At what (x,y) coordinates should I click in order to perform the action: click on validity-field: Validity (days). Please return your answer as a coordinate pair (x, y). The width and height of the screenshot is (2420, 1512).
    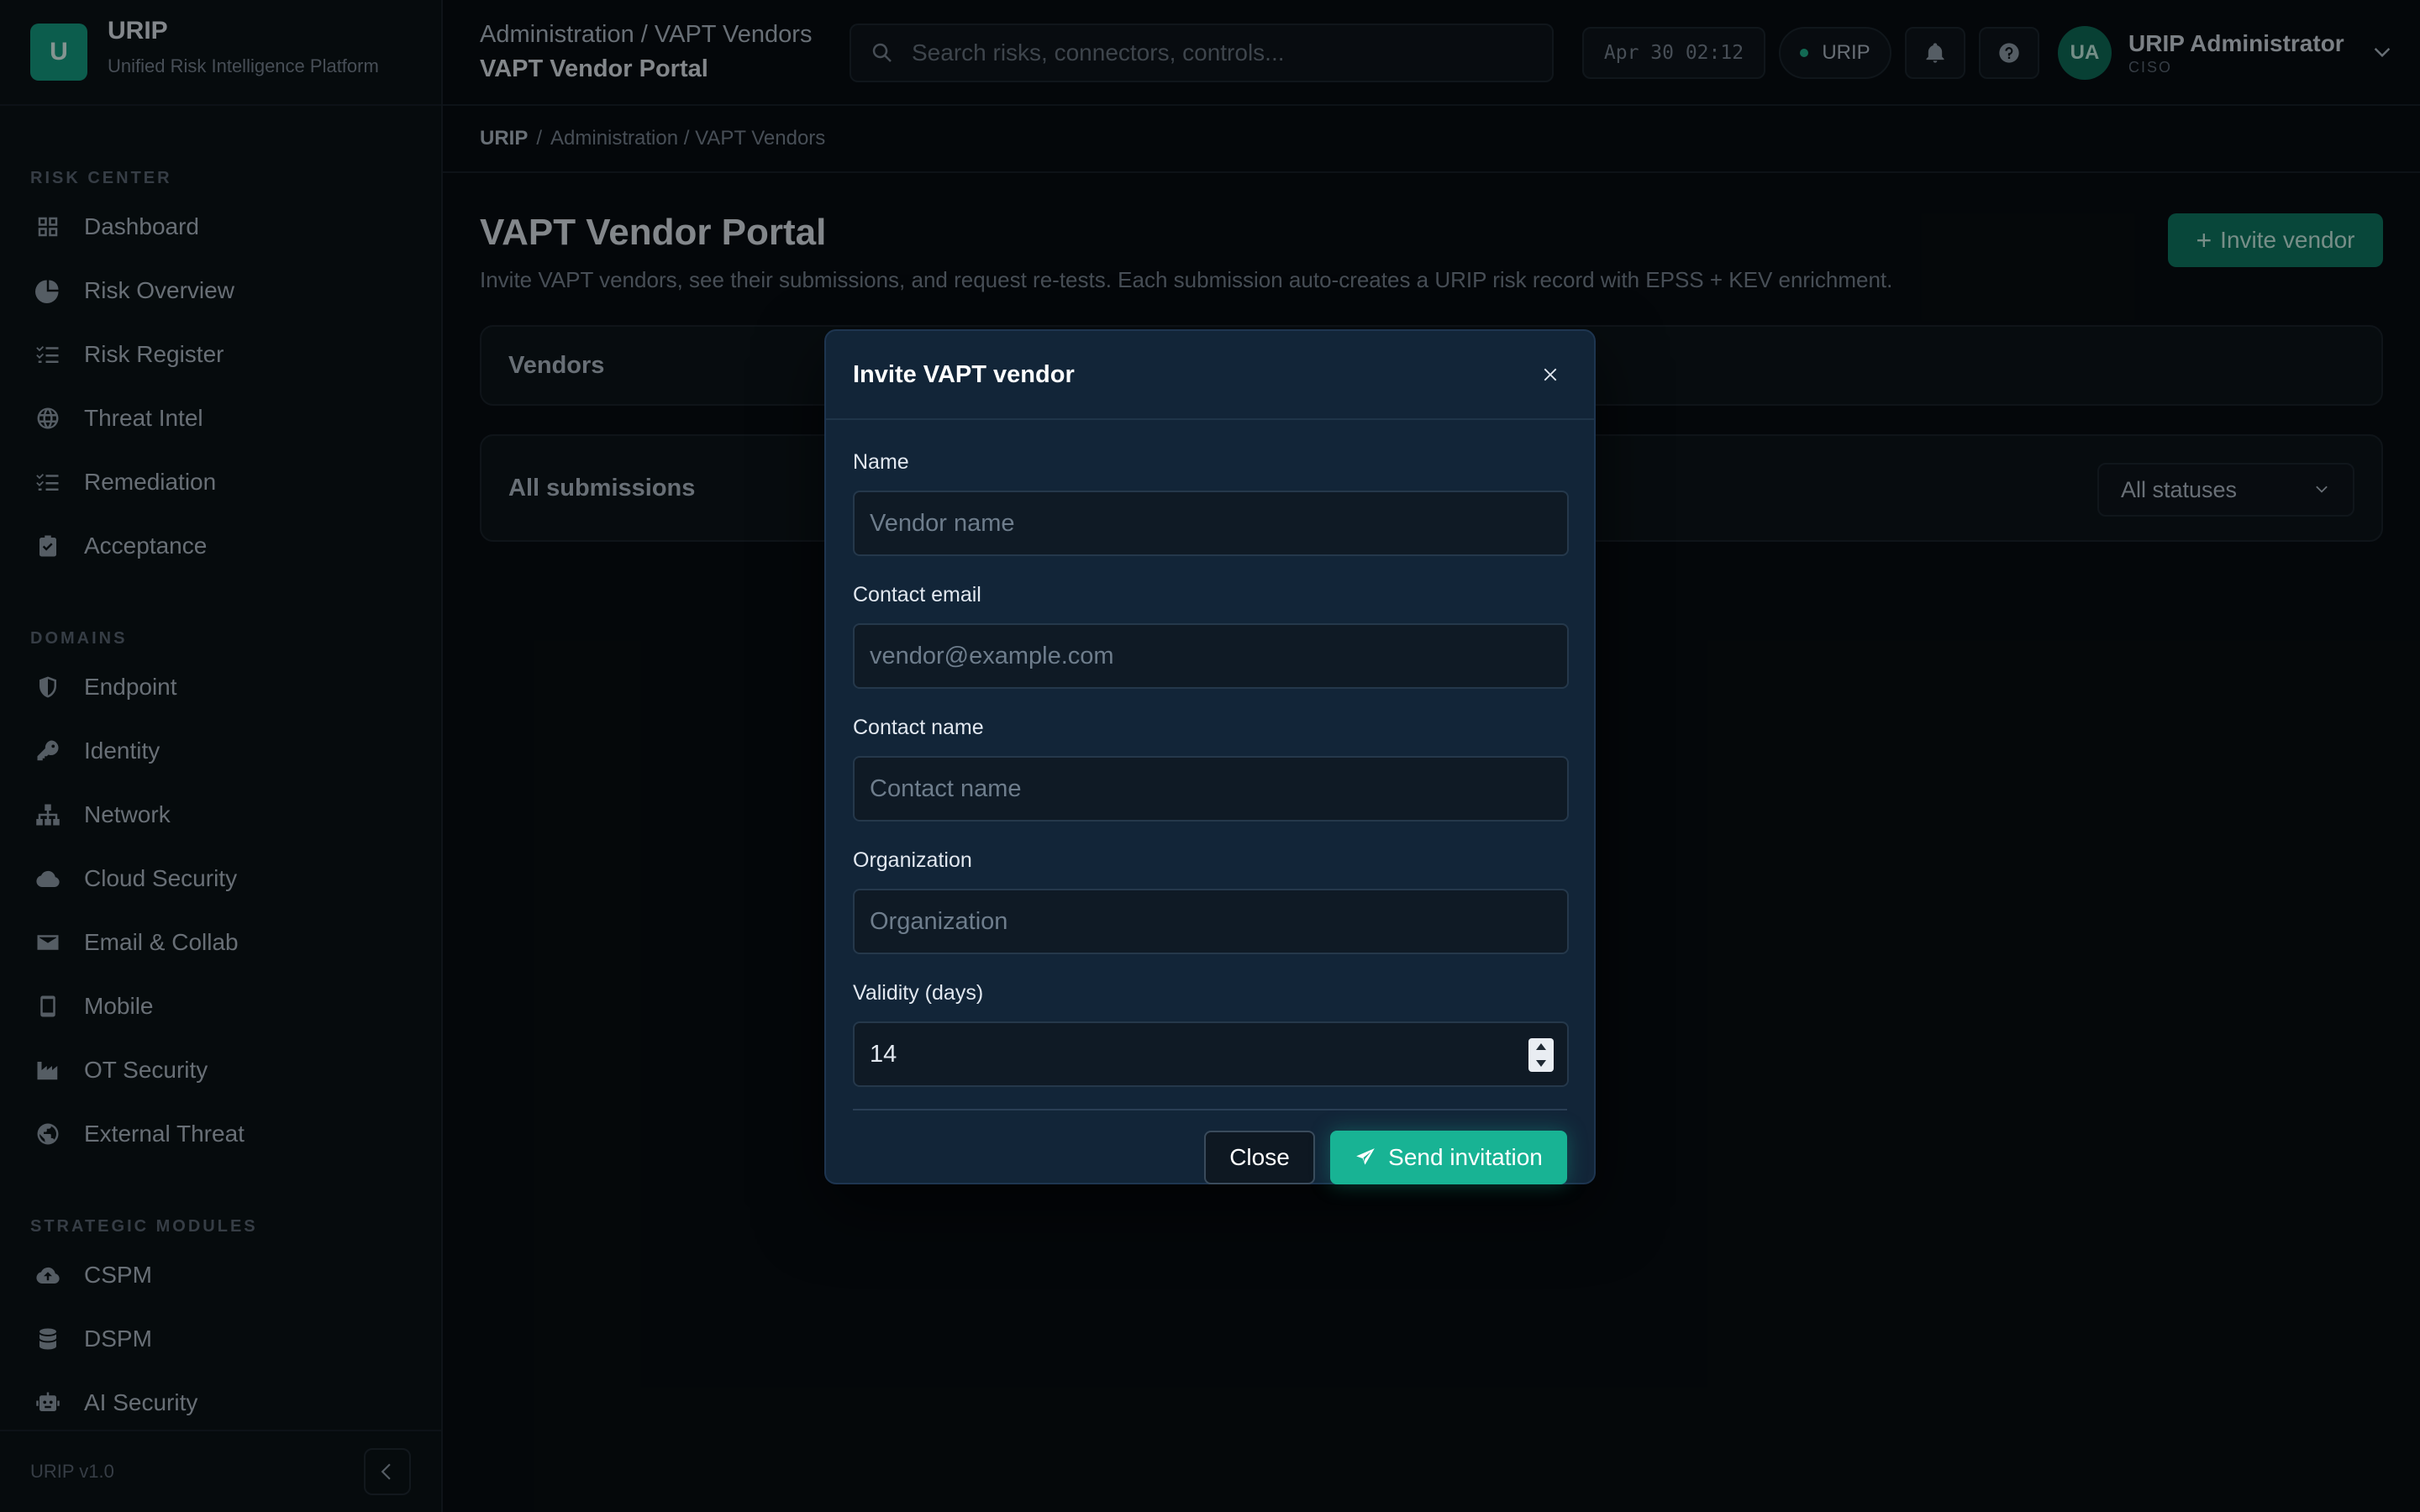
    Looking at the image, I should click on (1211, 1034).